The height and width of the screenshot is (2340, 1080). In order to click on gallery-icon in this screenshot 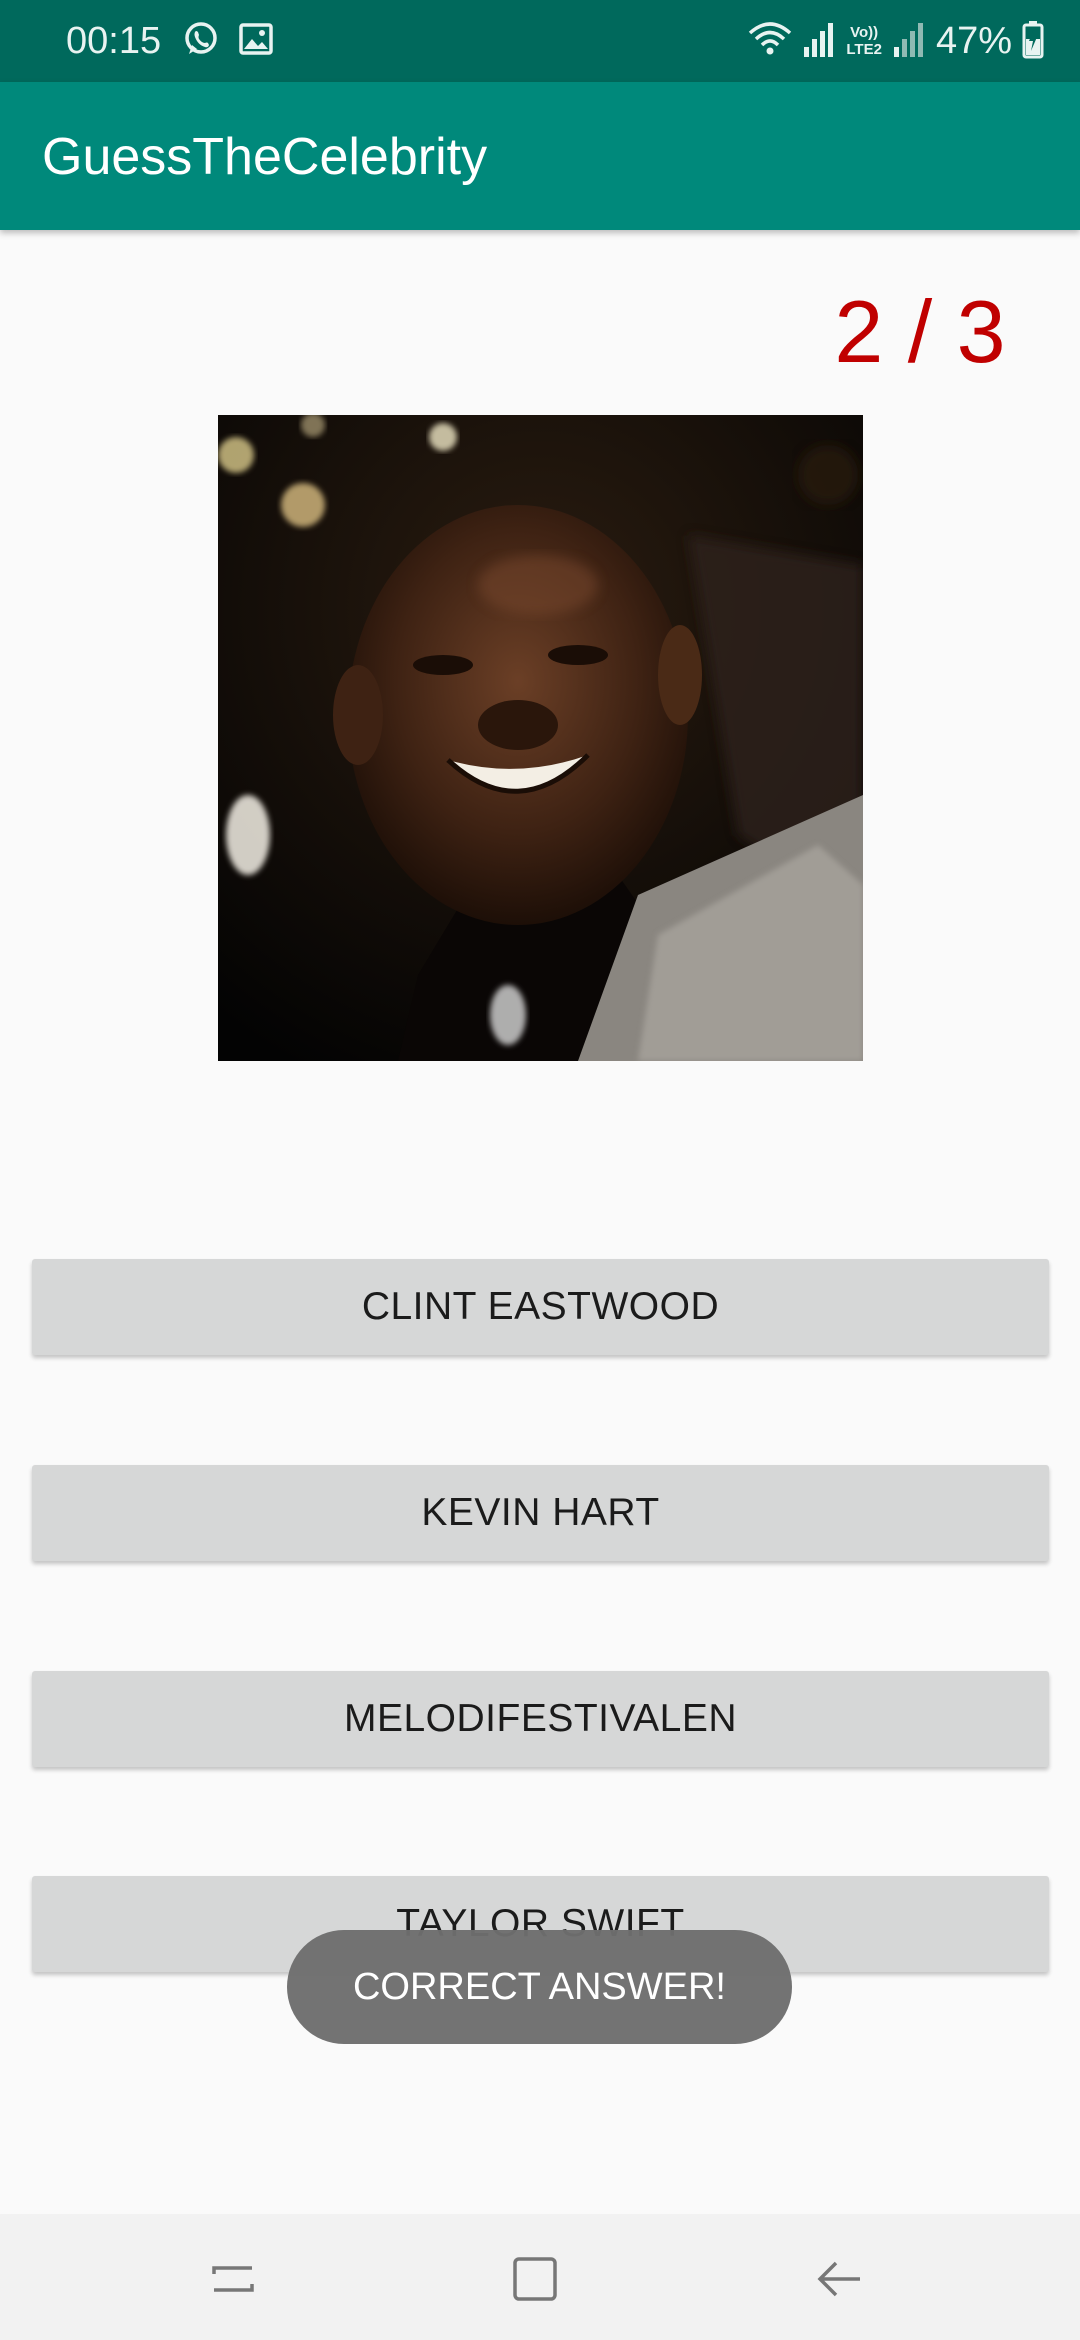, I will do `click(256, 41)`.